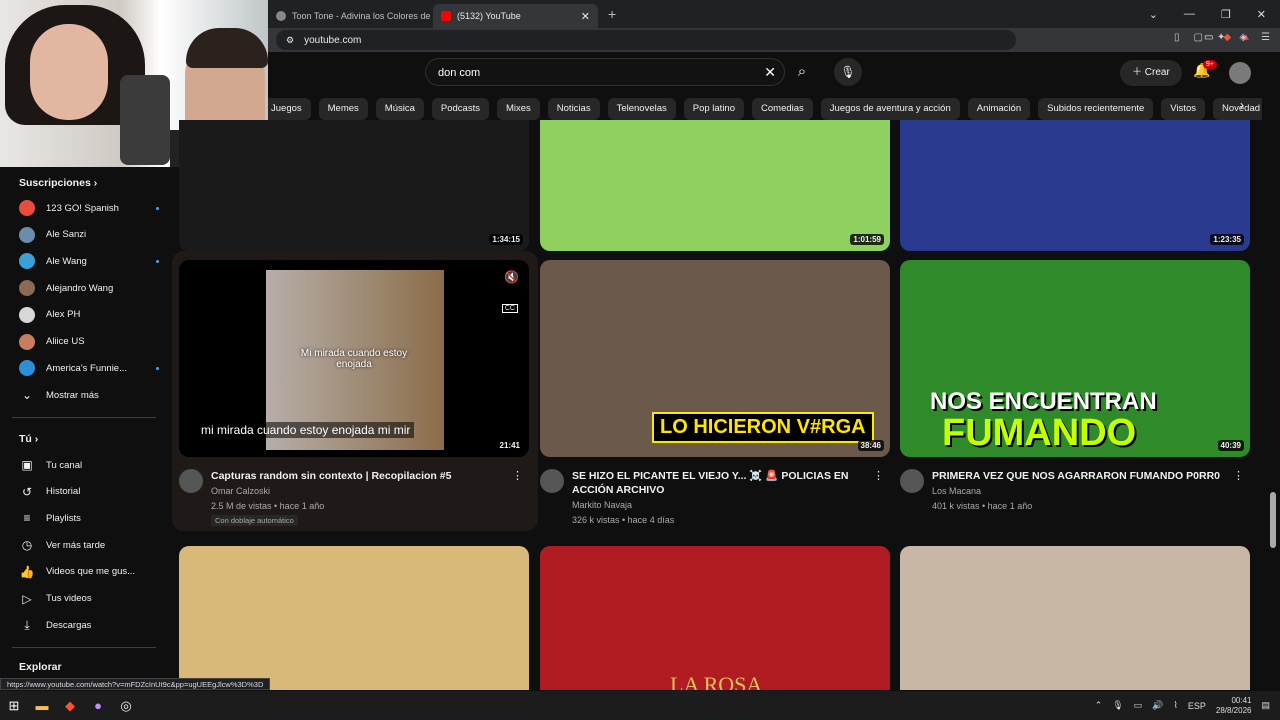  What do you see at coordinates (848, 72) in the screenshot?
I see `voice-search-button: 🎙` at bounding box center [848, 72].